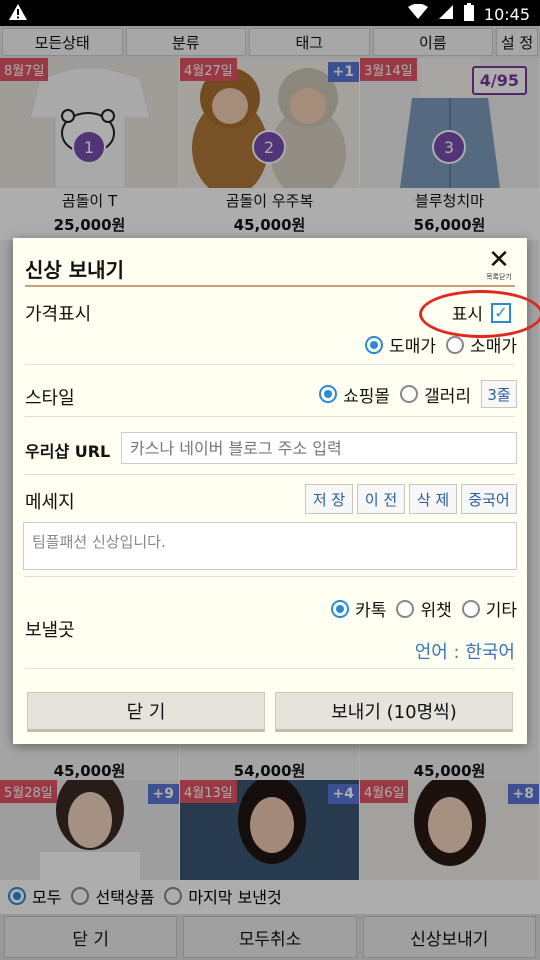  I want to click on status-bar: 10:45, so click(270, 13).